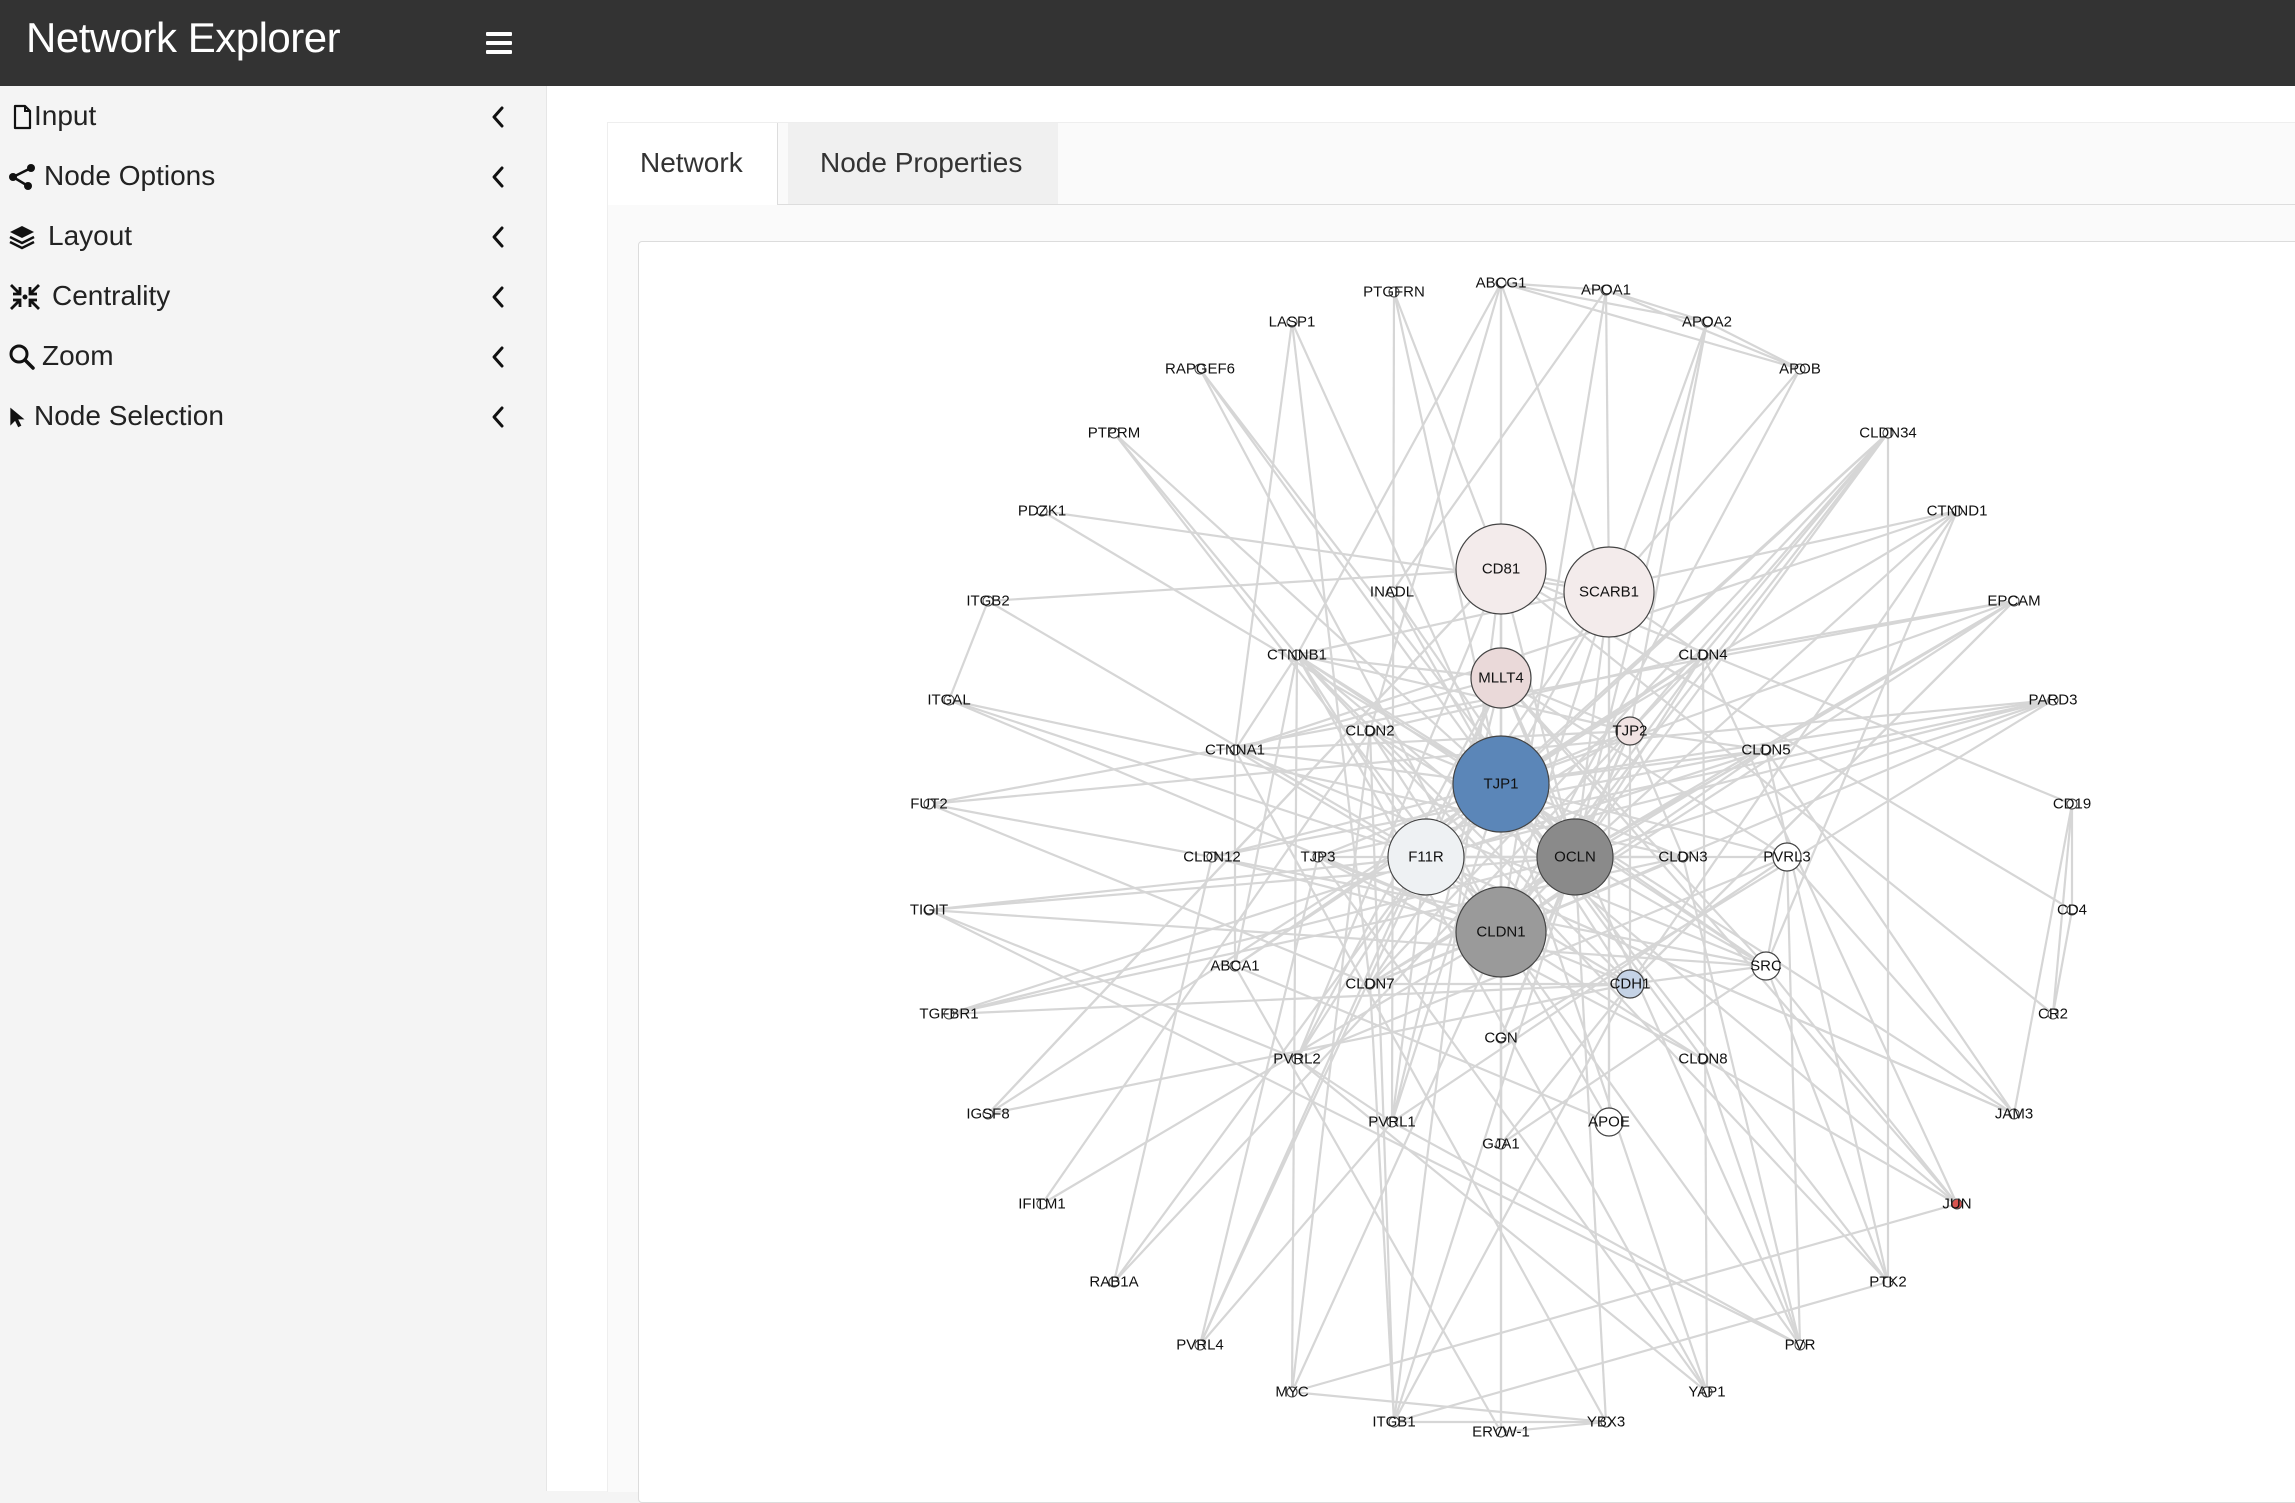  I want to click on node-label: ABCG1, so click(1501, 283).